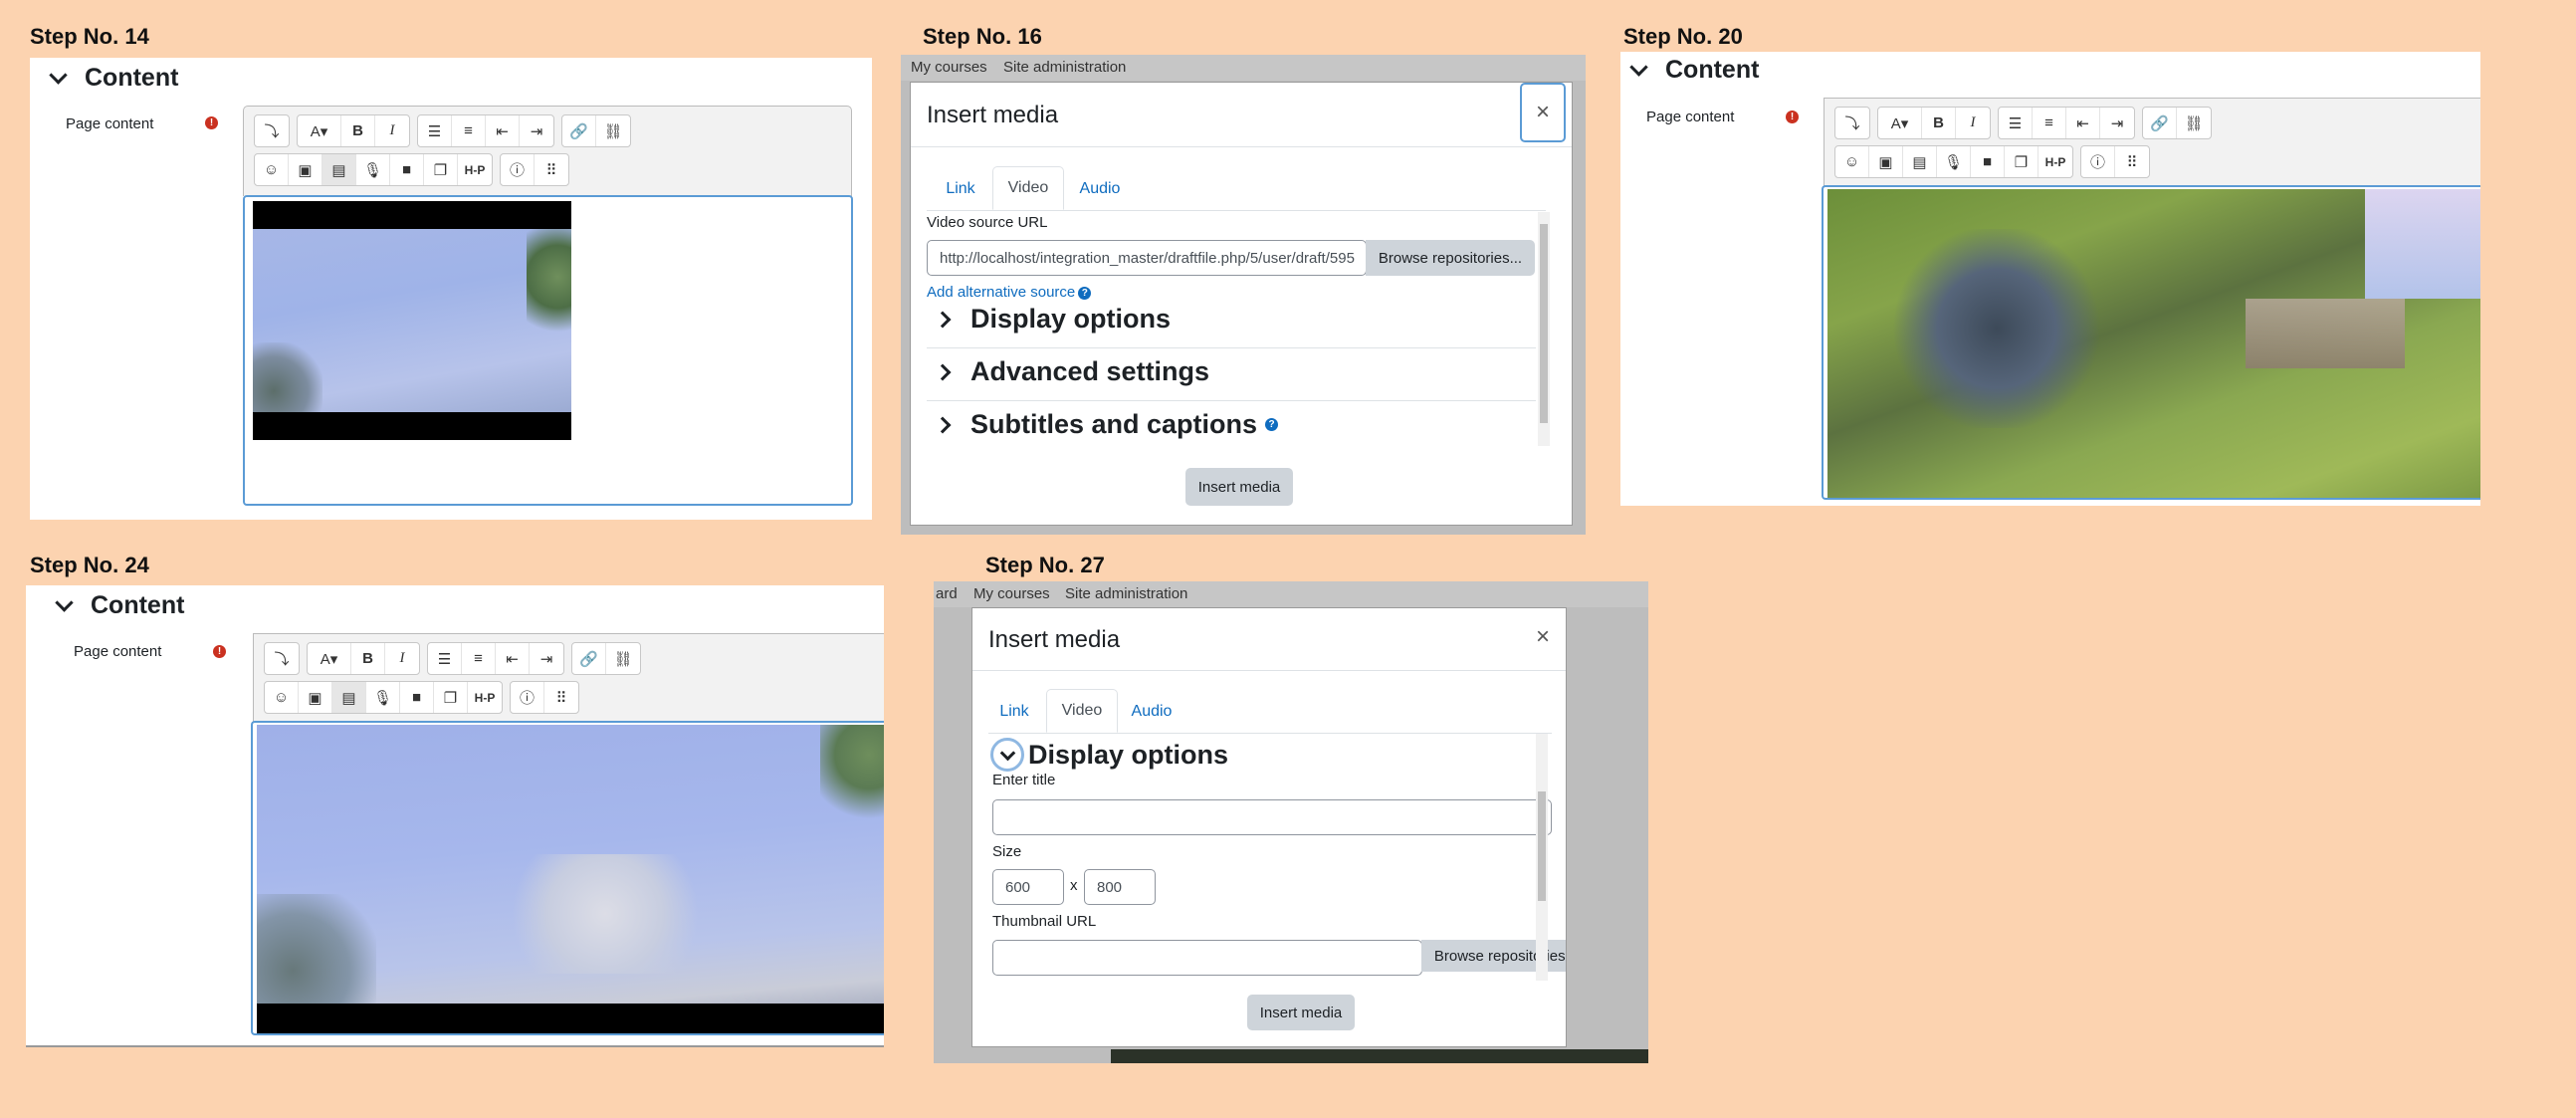 This screenshot has width=2576, height=1118. What do you see at coordinates (1106, 424) in the screenshot?
I see `subtitles-captions-toggle: Subtitles and captions?` at bounding box center [1106, 424].